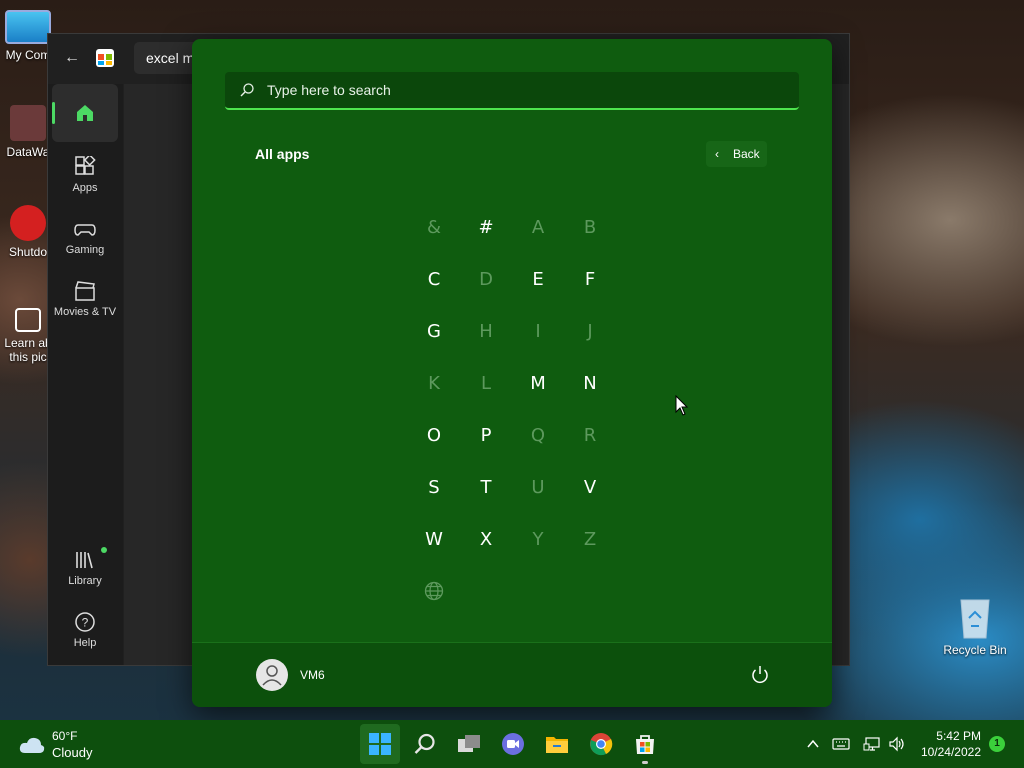 Image resolution: width=1024 pixels, height=768 pixels. What do you see at coordinates (85, 291) in the screenshot?
I see `clapperboard-icon` at bounding box center [85, 291].